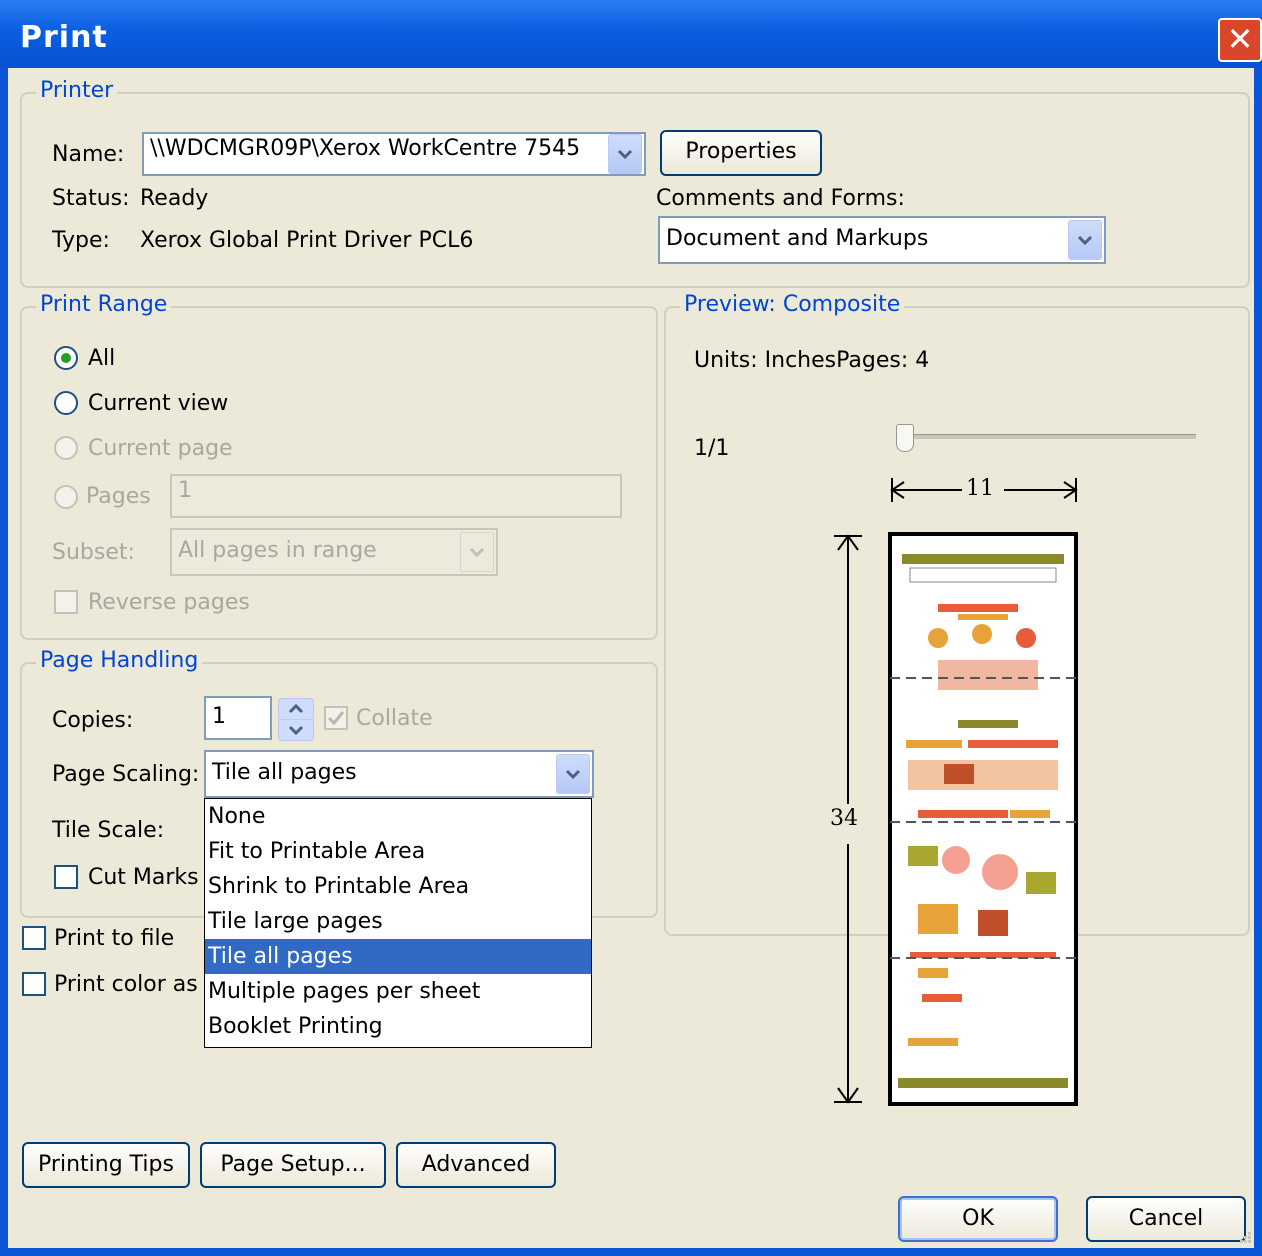 The image size is (1262, 1256). What do you see at coordinates (102, 358) in the screenshot?
I see `radio-all-label: All` at bounding box center [102, 358].